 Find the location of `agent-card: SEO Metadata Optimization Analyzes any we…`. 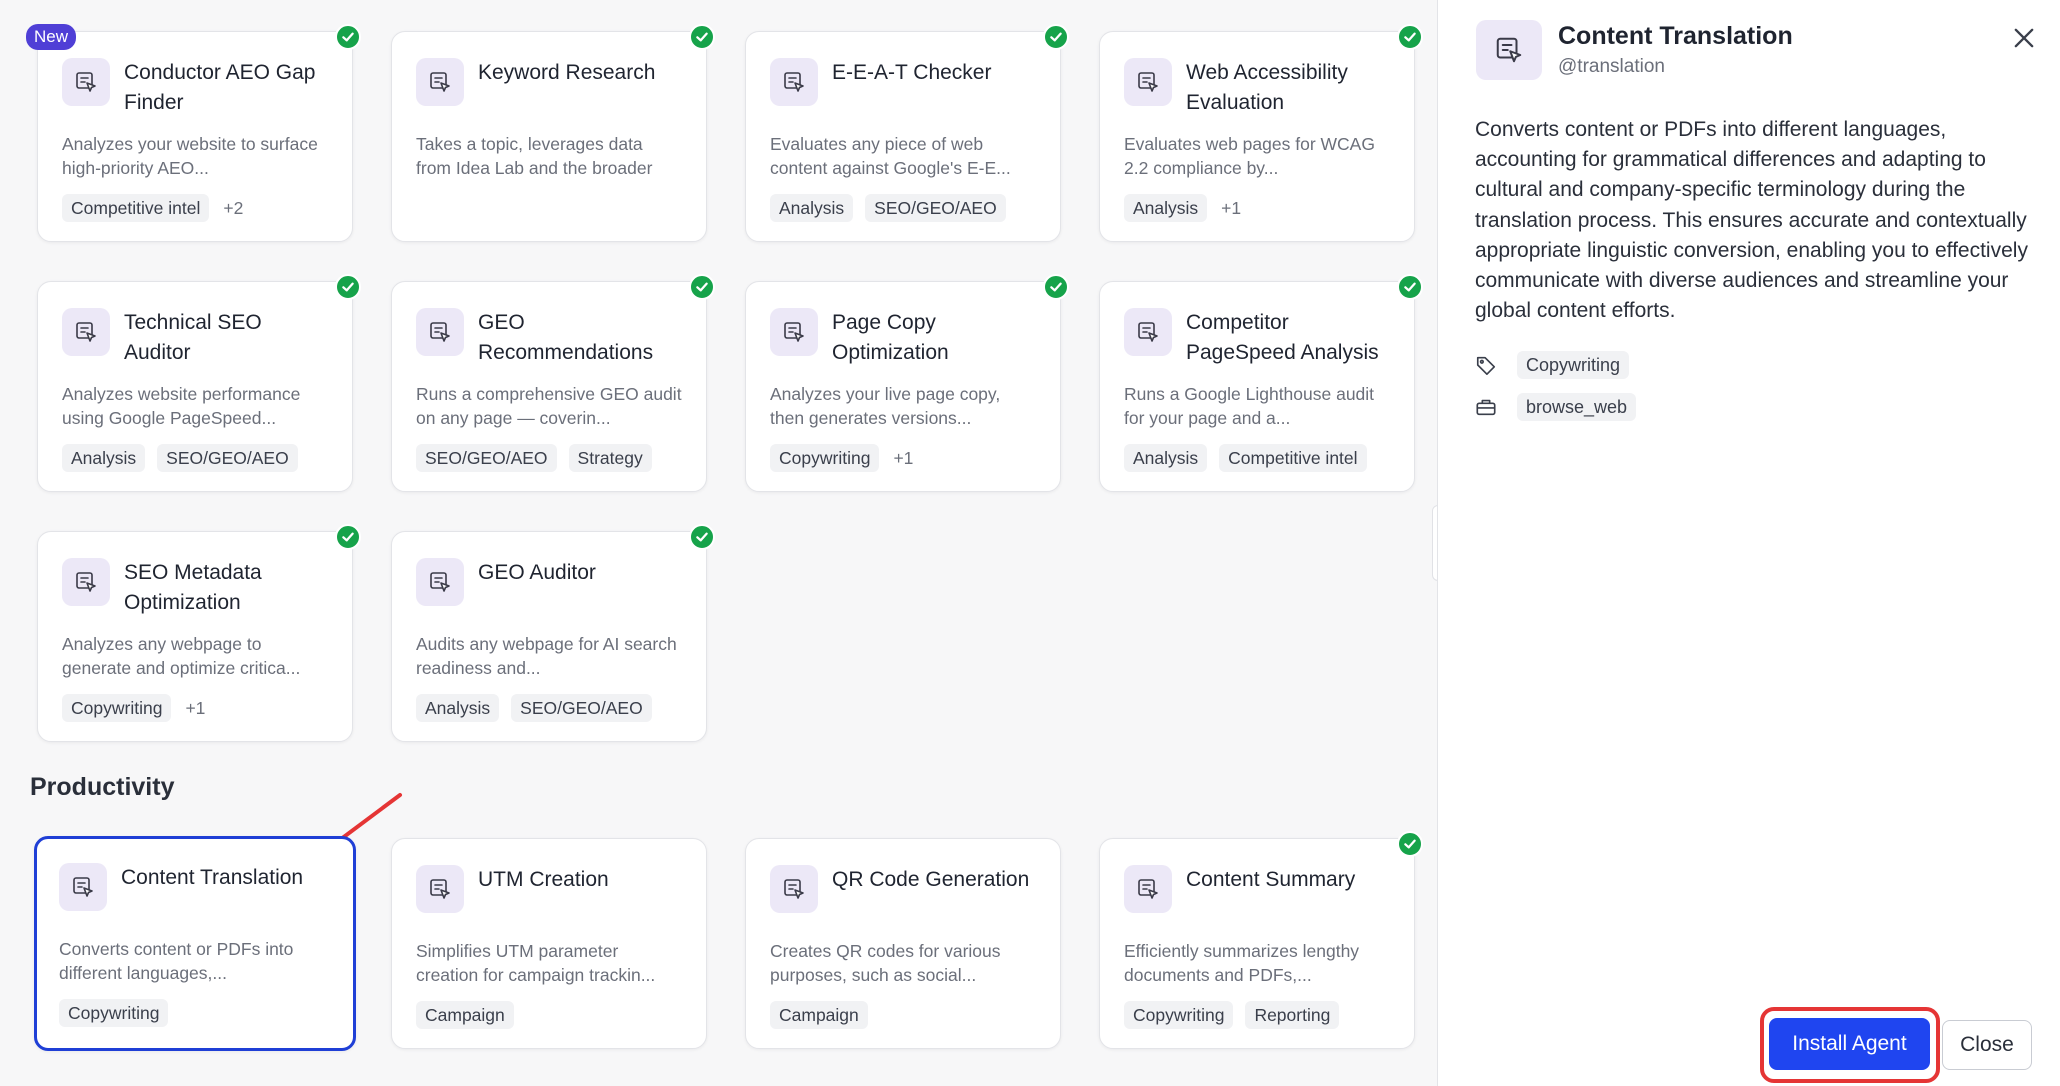

agent-card: SEO Metadata Optimization Analyzes any we… is located at coordinates (199, 633).